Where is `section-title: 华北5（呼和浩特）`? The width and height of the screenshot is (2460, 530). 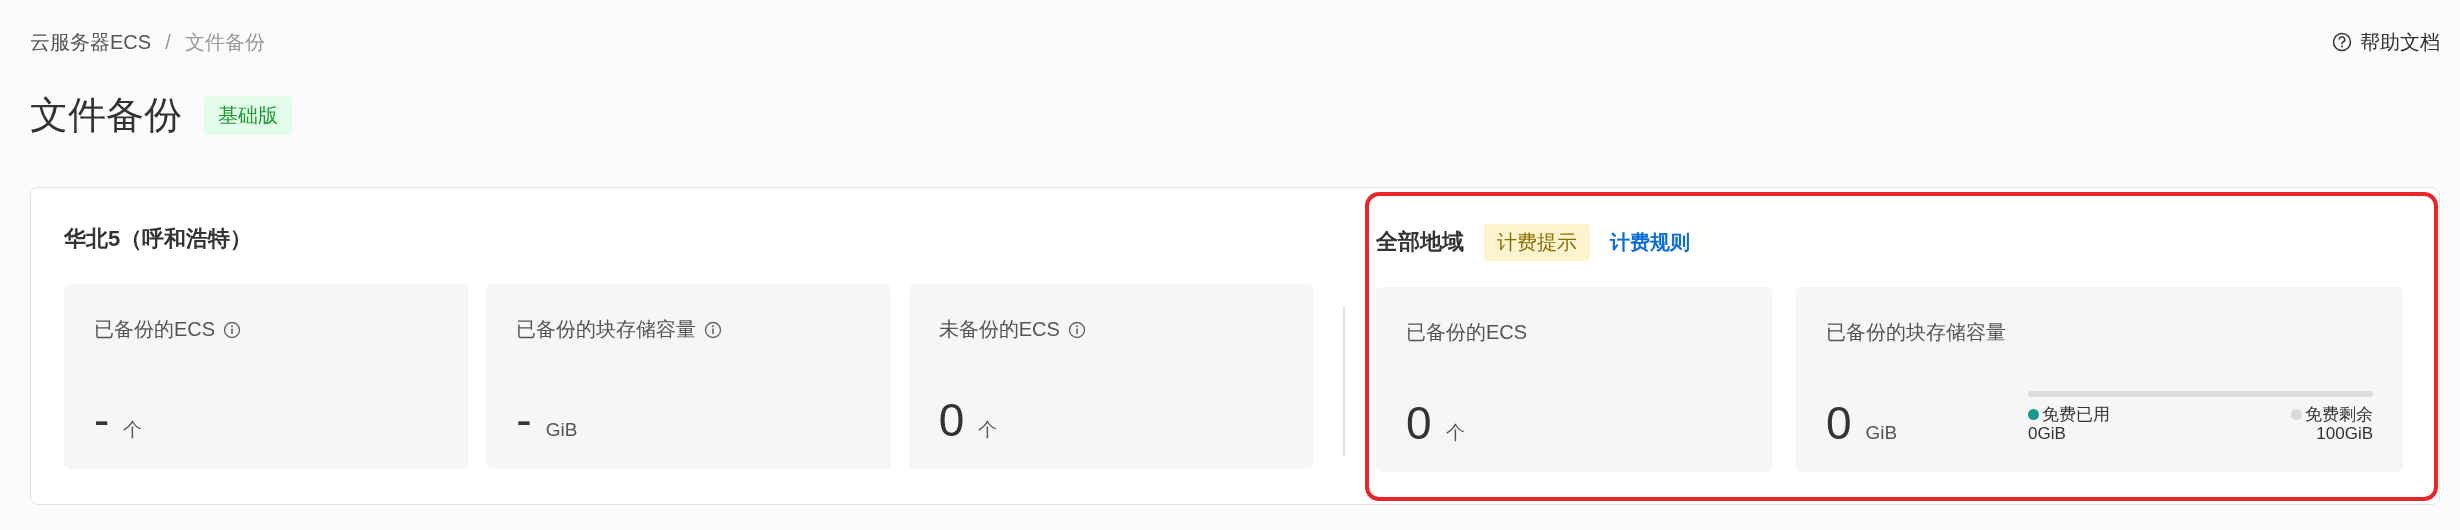
section-title: 华北5（呼和浩特） is located at coordinates (159, 239).